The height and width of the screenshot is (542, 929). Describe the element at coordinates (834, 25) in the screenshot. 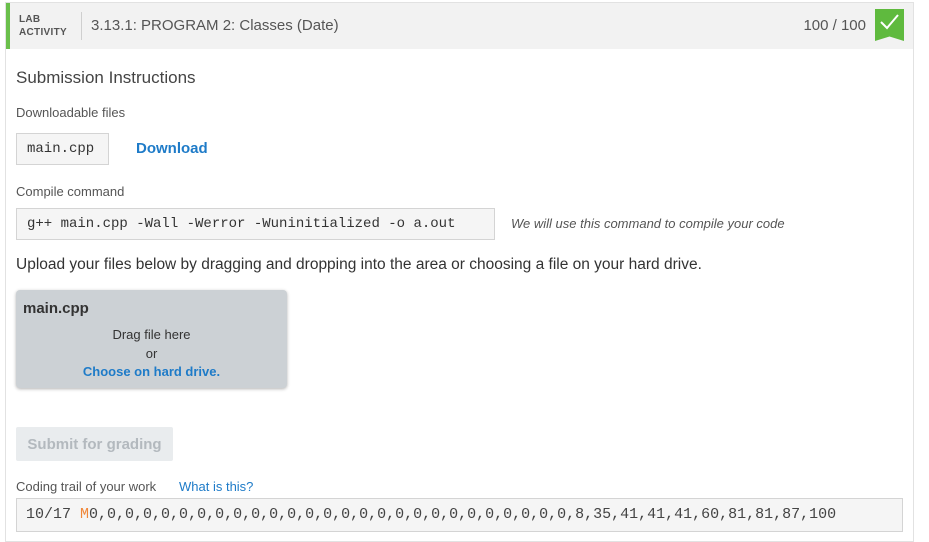

I see `score-display: 100 / 100` at that location.